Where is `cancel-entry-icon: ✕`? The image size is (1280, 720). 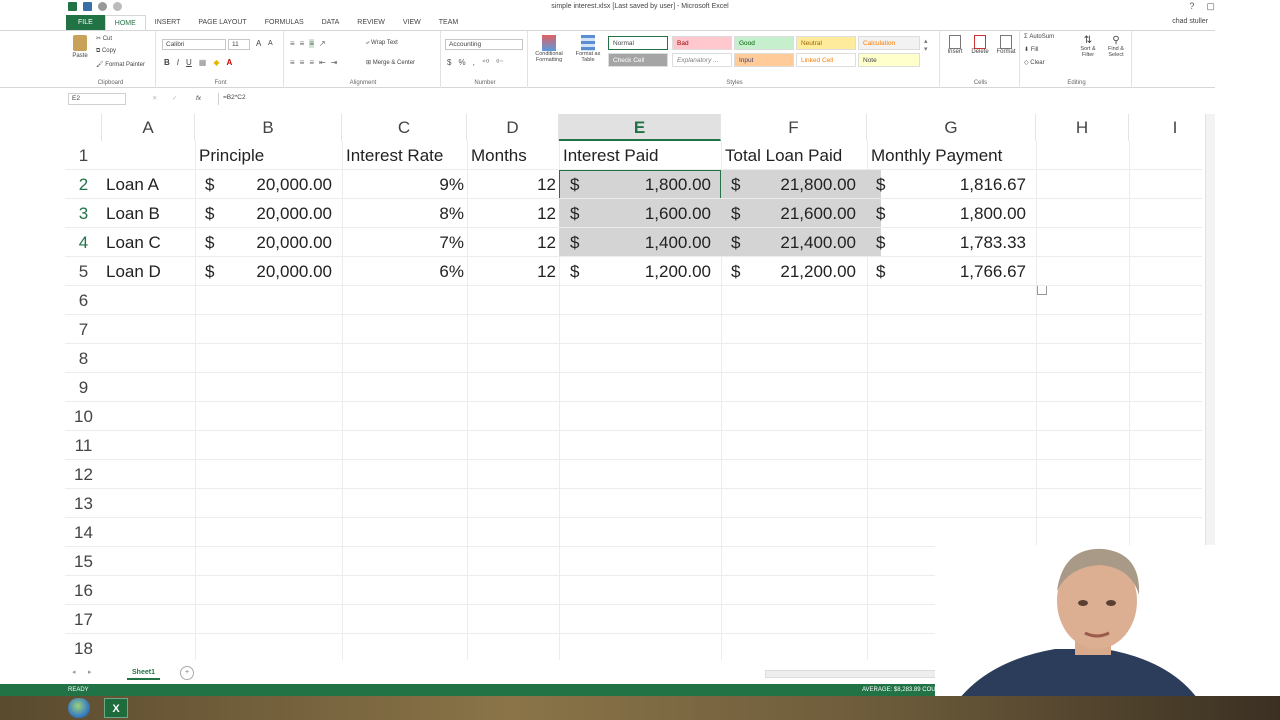
cancel-entry-icon: ✕ is located at coordinates (154, 98).